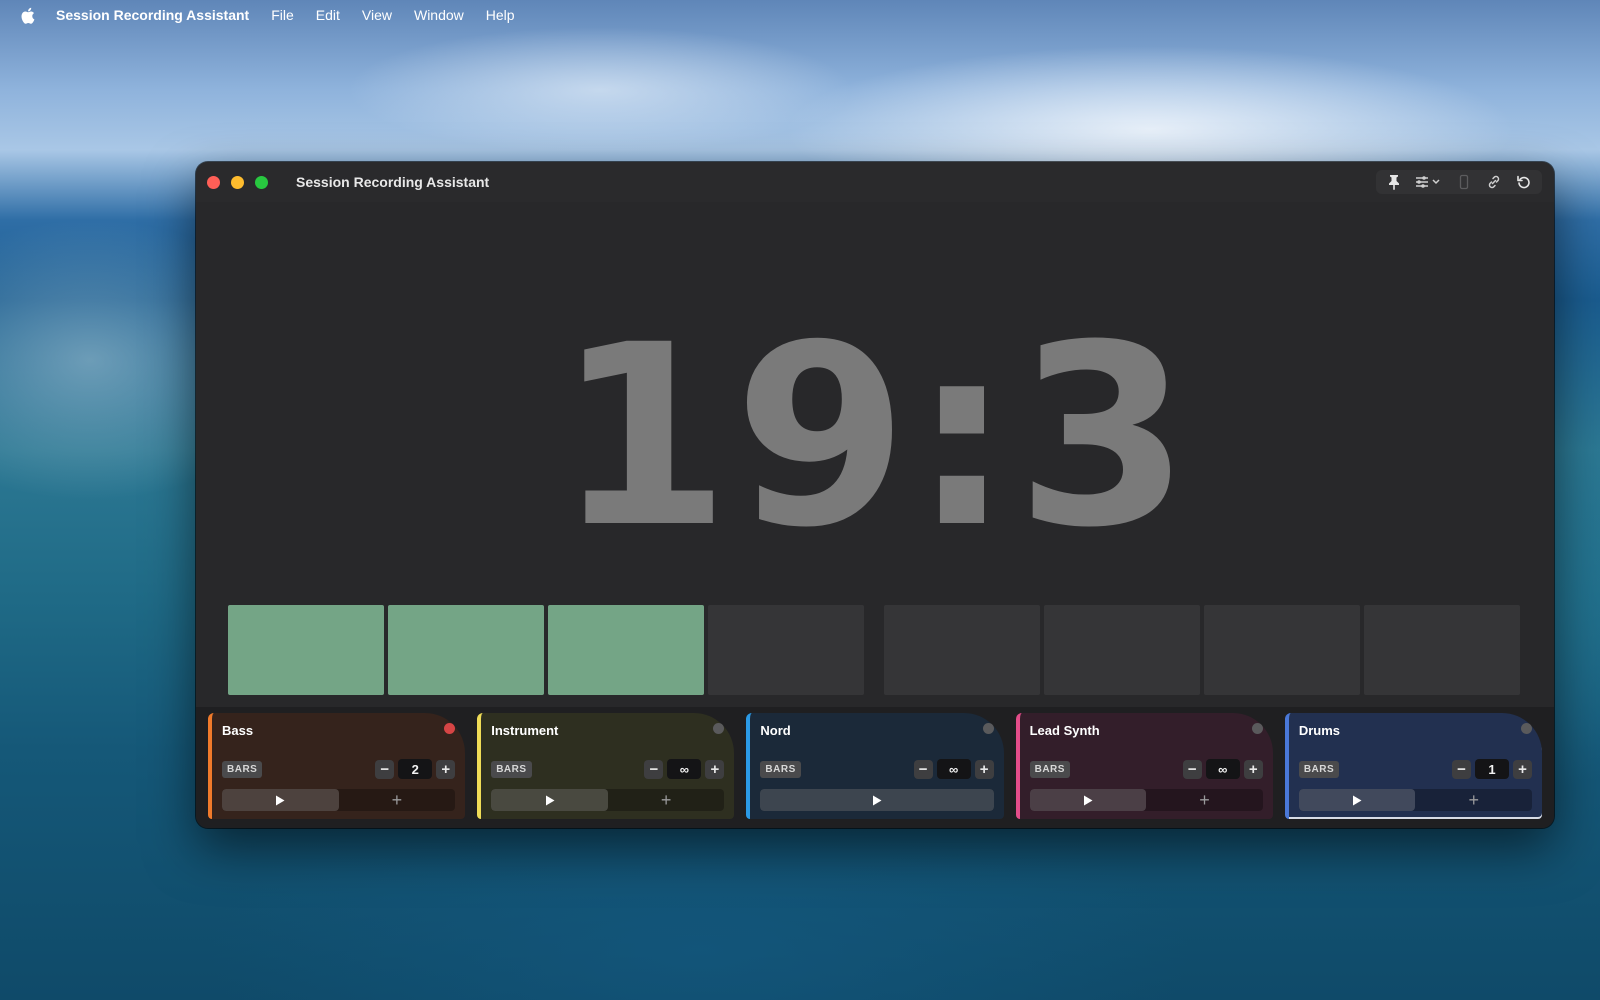 Image resolution: width=1600 pixels, height=1000 pixels. Describe the element at coordinates (337, 766) in the screenshot. I see `track-bass: Bass BARS − 2 + +` at that location.